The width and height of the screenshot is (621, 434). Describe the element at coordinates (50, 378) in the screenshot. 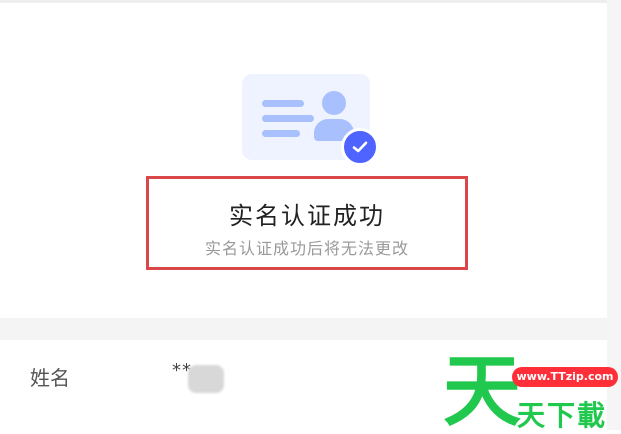

I see `name-label: 姓名` at that location.